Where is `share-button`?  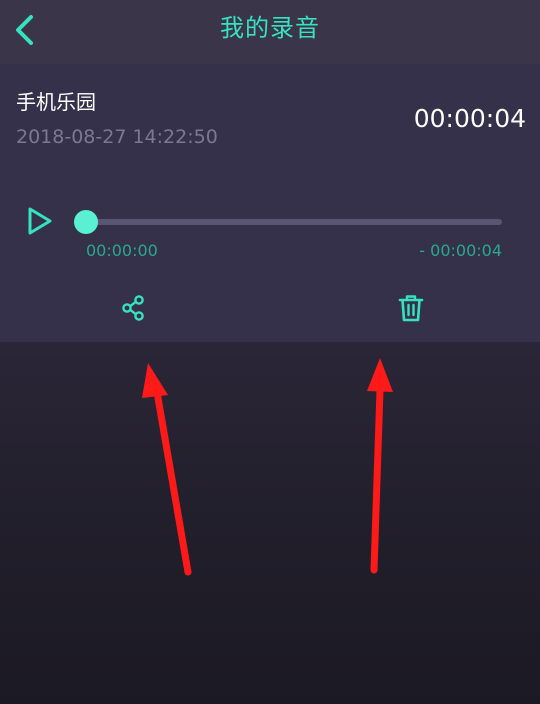 share-button is located at coordinates (134, 308).